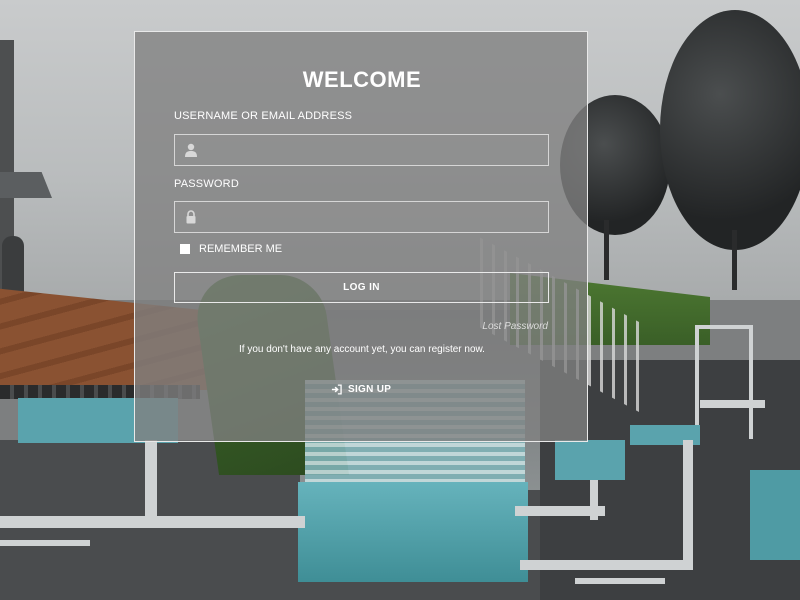 Image resolution: width=800 pixels, height=600 pixels. What do you see at coordinates (515, 326) in the screenshot?
I see `lost-password-link: Lost Password` at bounding box center [515, 326].